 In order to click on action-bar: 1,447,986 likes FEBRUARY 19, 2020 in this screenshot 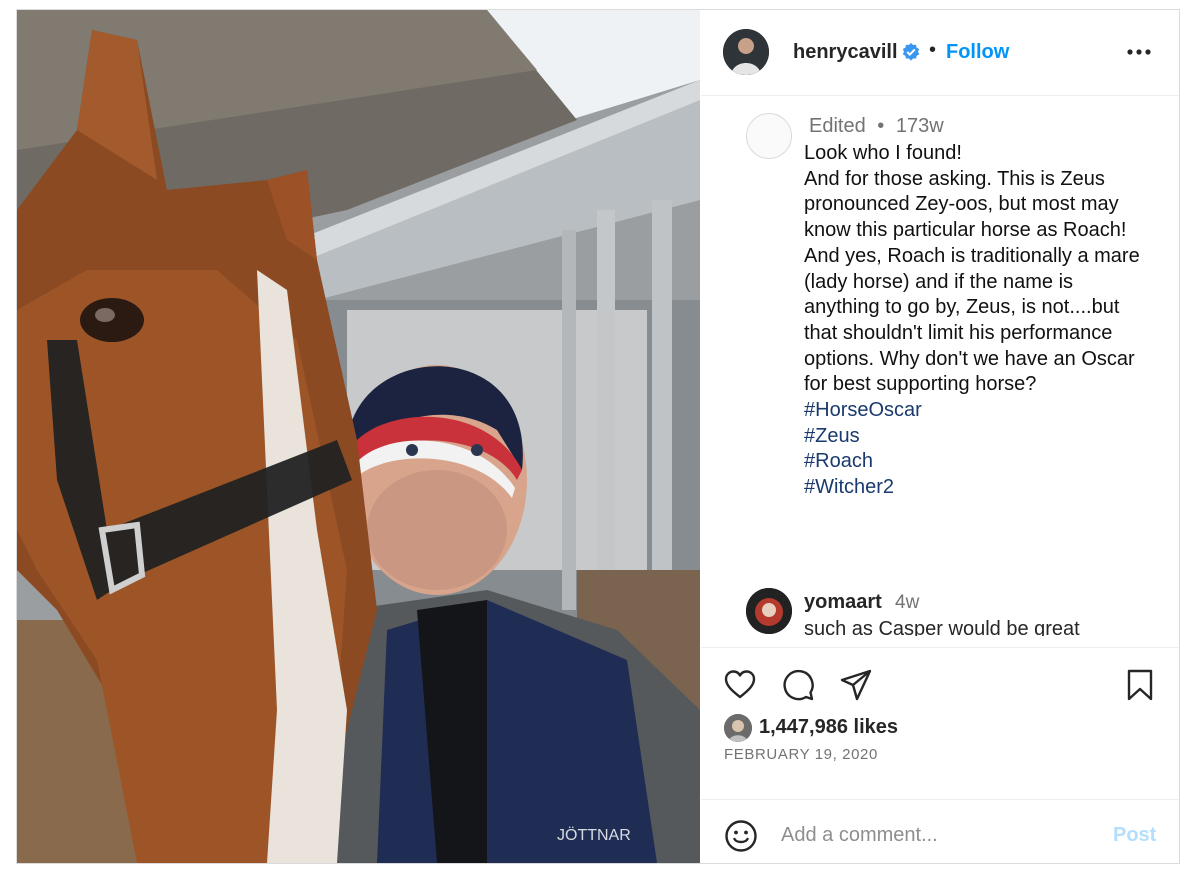, I will do `click(940, 723)`.